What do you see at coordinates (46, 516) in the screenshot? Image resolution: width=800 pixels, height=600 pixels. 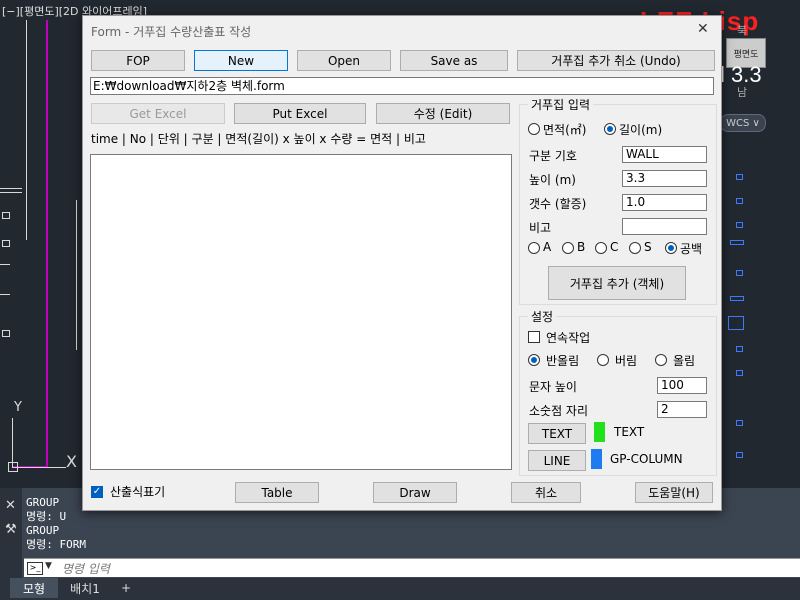 I see `history-line: 명령: U` at bounding box center [46, 516].